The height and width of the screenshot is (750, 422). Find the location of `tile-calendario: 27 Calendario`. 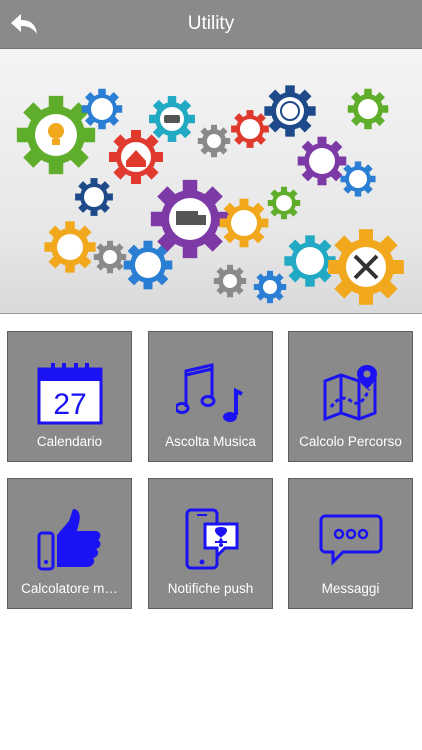

tile-calendario: 27 Calendario is located at coordinates (69, 396).